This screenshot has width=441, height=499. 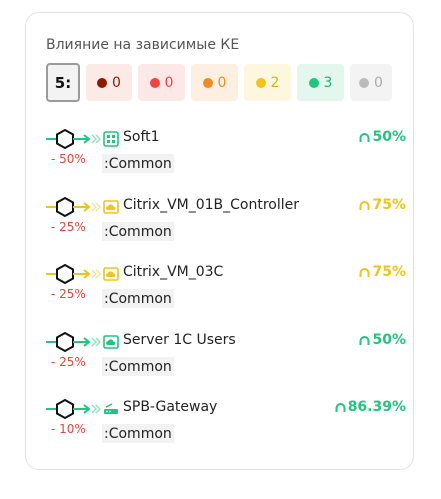 What do you see at coordinates (364, 82) in the screenshot?
I see `unknown-dot-icon` at bounding box center [364, 82].